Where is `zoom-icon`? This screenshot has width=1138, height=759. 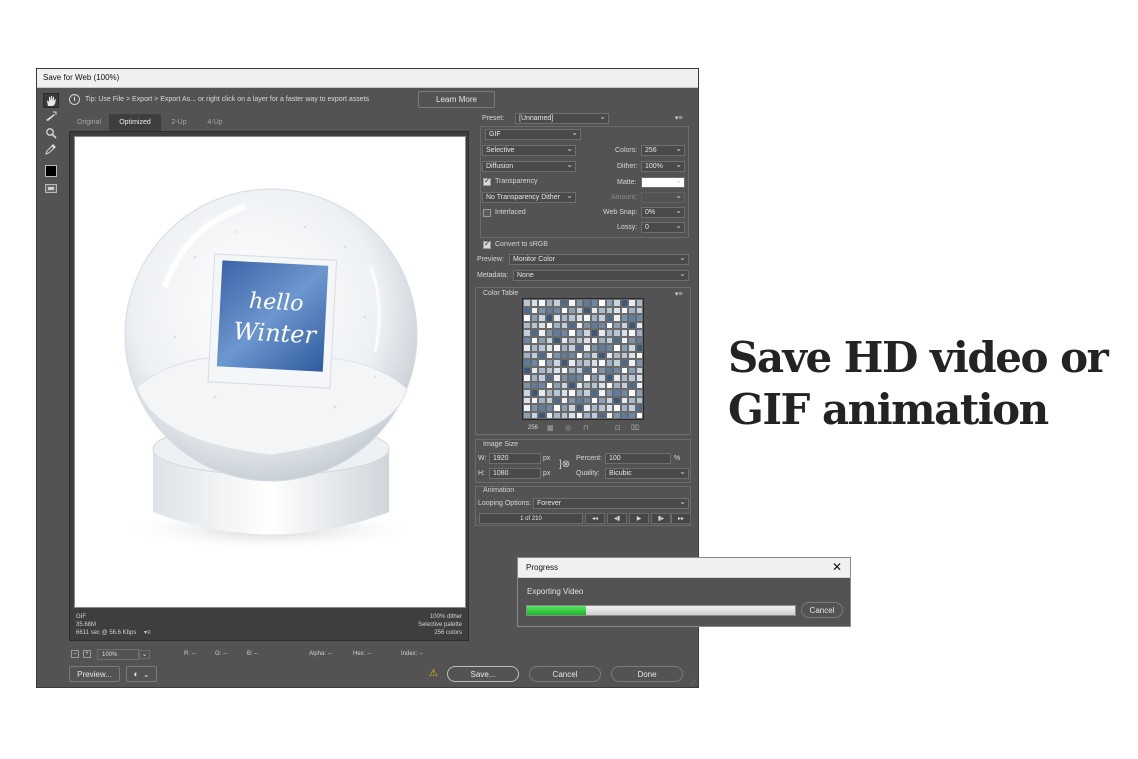
zoom-icon is located at coordinates (51, 132).